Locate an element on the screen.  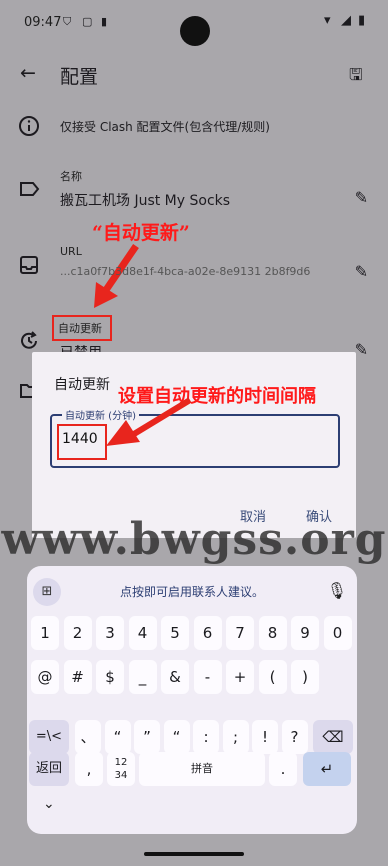
url-label: URL is located at coordinates (71, 251).